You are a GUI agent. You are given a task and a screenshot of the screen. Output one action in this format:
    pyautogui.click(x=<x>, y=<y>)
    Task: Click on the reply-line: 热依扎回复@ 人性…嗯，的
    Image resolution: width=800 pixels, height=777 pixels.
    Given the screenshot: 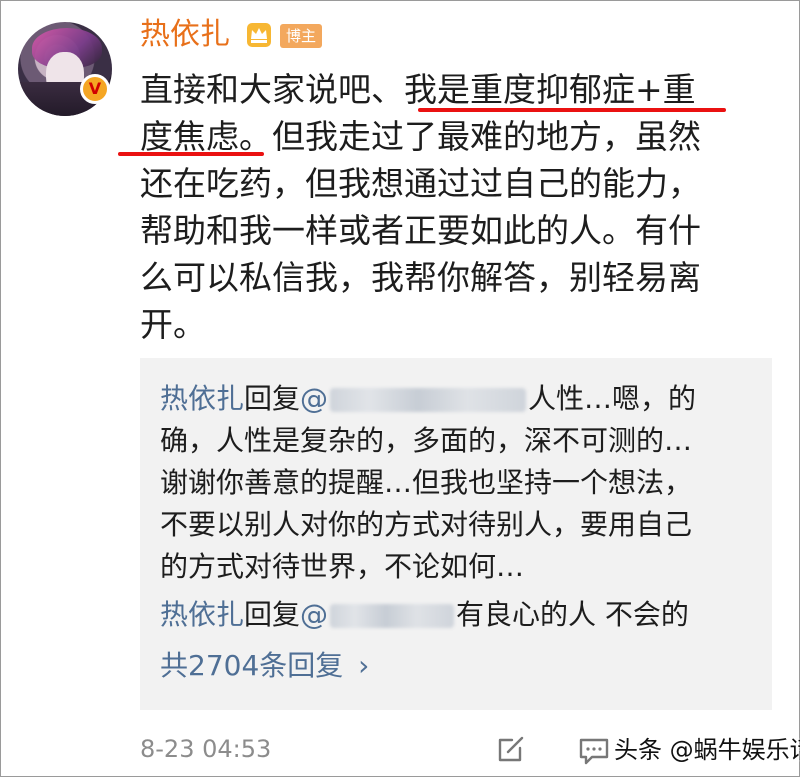 What is the action you would take?
    pyautogui.click(x=428, y=399)
    